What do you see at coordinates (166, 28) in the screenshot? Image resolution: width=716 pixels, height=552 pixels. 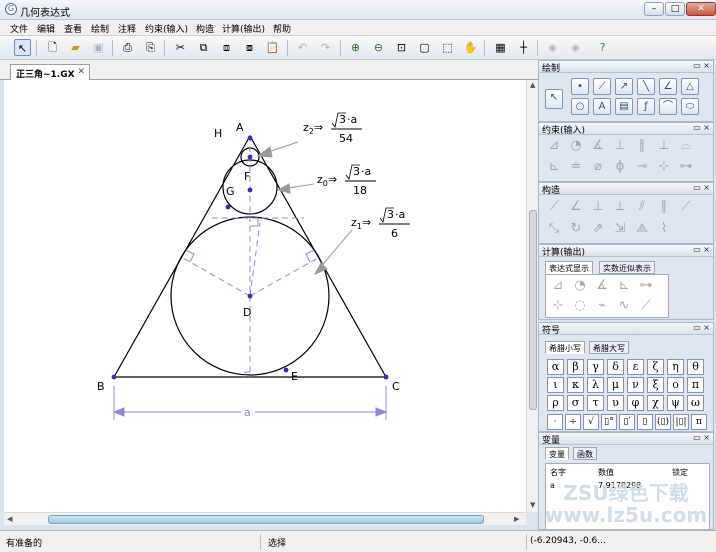 I see `menu-constraint: 约束(输入)` at bounding box center [166, 28].